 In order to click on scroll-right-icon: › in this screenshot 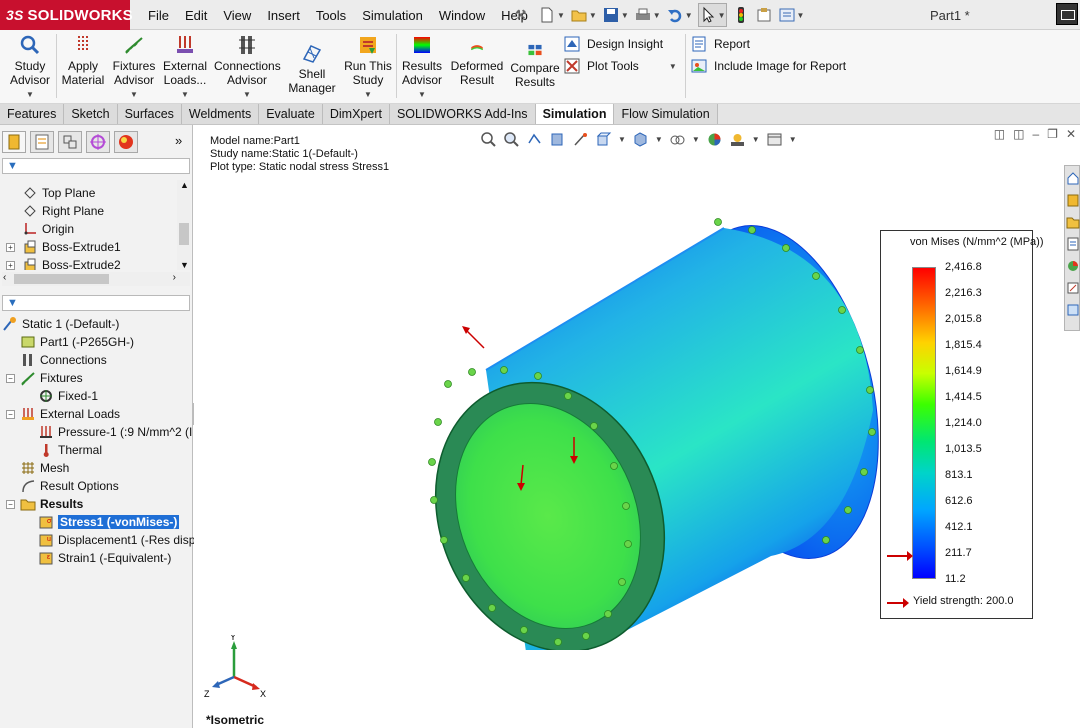, I will do `click(174, 277)`.